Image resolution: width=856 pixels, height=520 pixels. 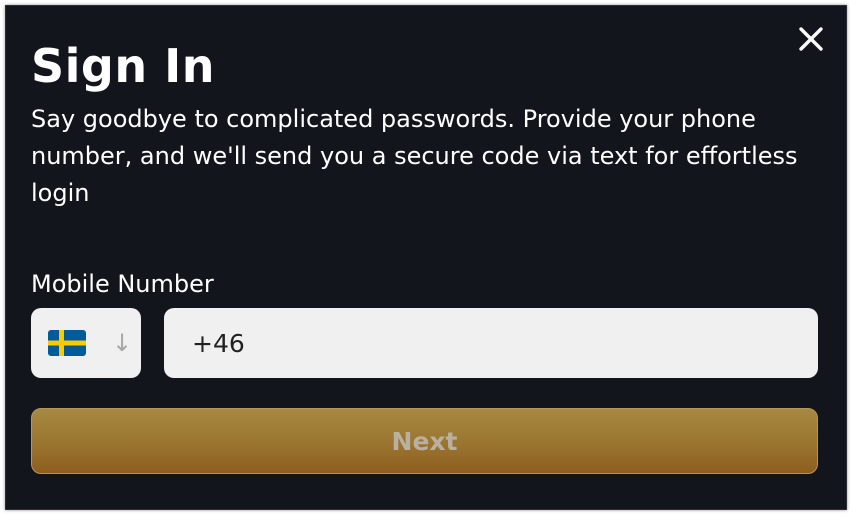 I want to click on close-button, so click(x=811, y=39).